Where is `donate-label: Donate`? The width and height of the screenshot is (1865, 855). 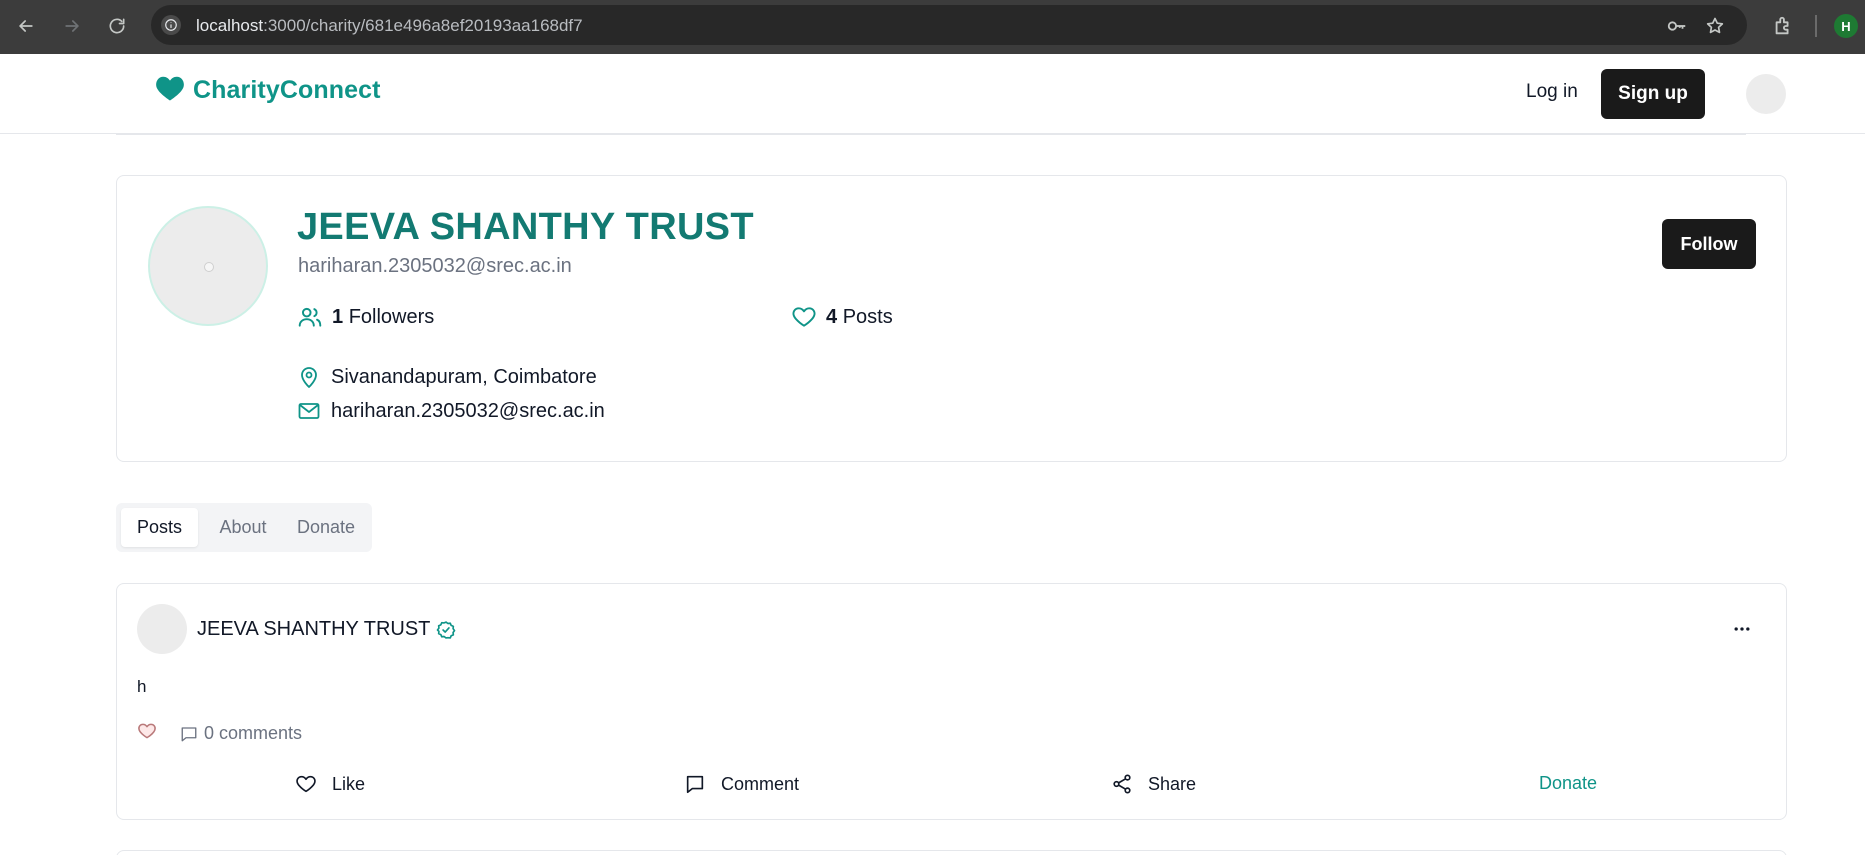 donate-label: Donate is located at coordinates (1568, 783).